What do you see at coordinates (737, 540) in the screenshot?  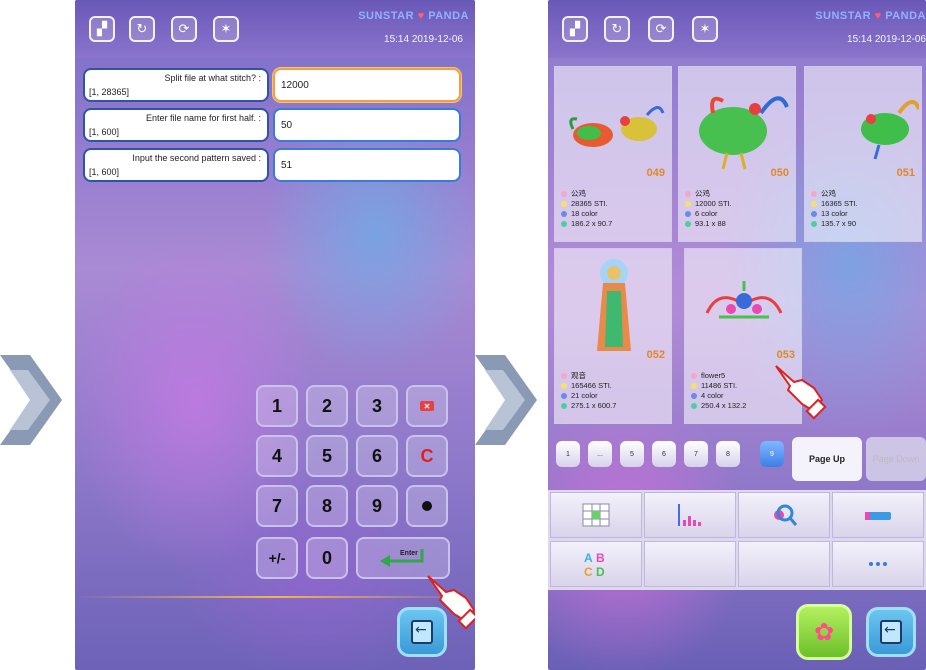 I see `tool-grid: A B C D` at bounding box center [737, 540].